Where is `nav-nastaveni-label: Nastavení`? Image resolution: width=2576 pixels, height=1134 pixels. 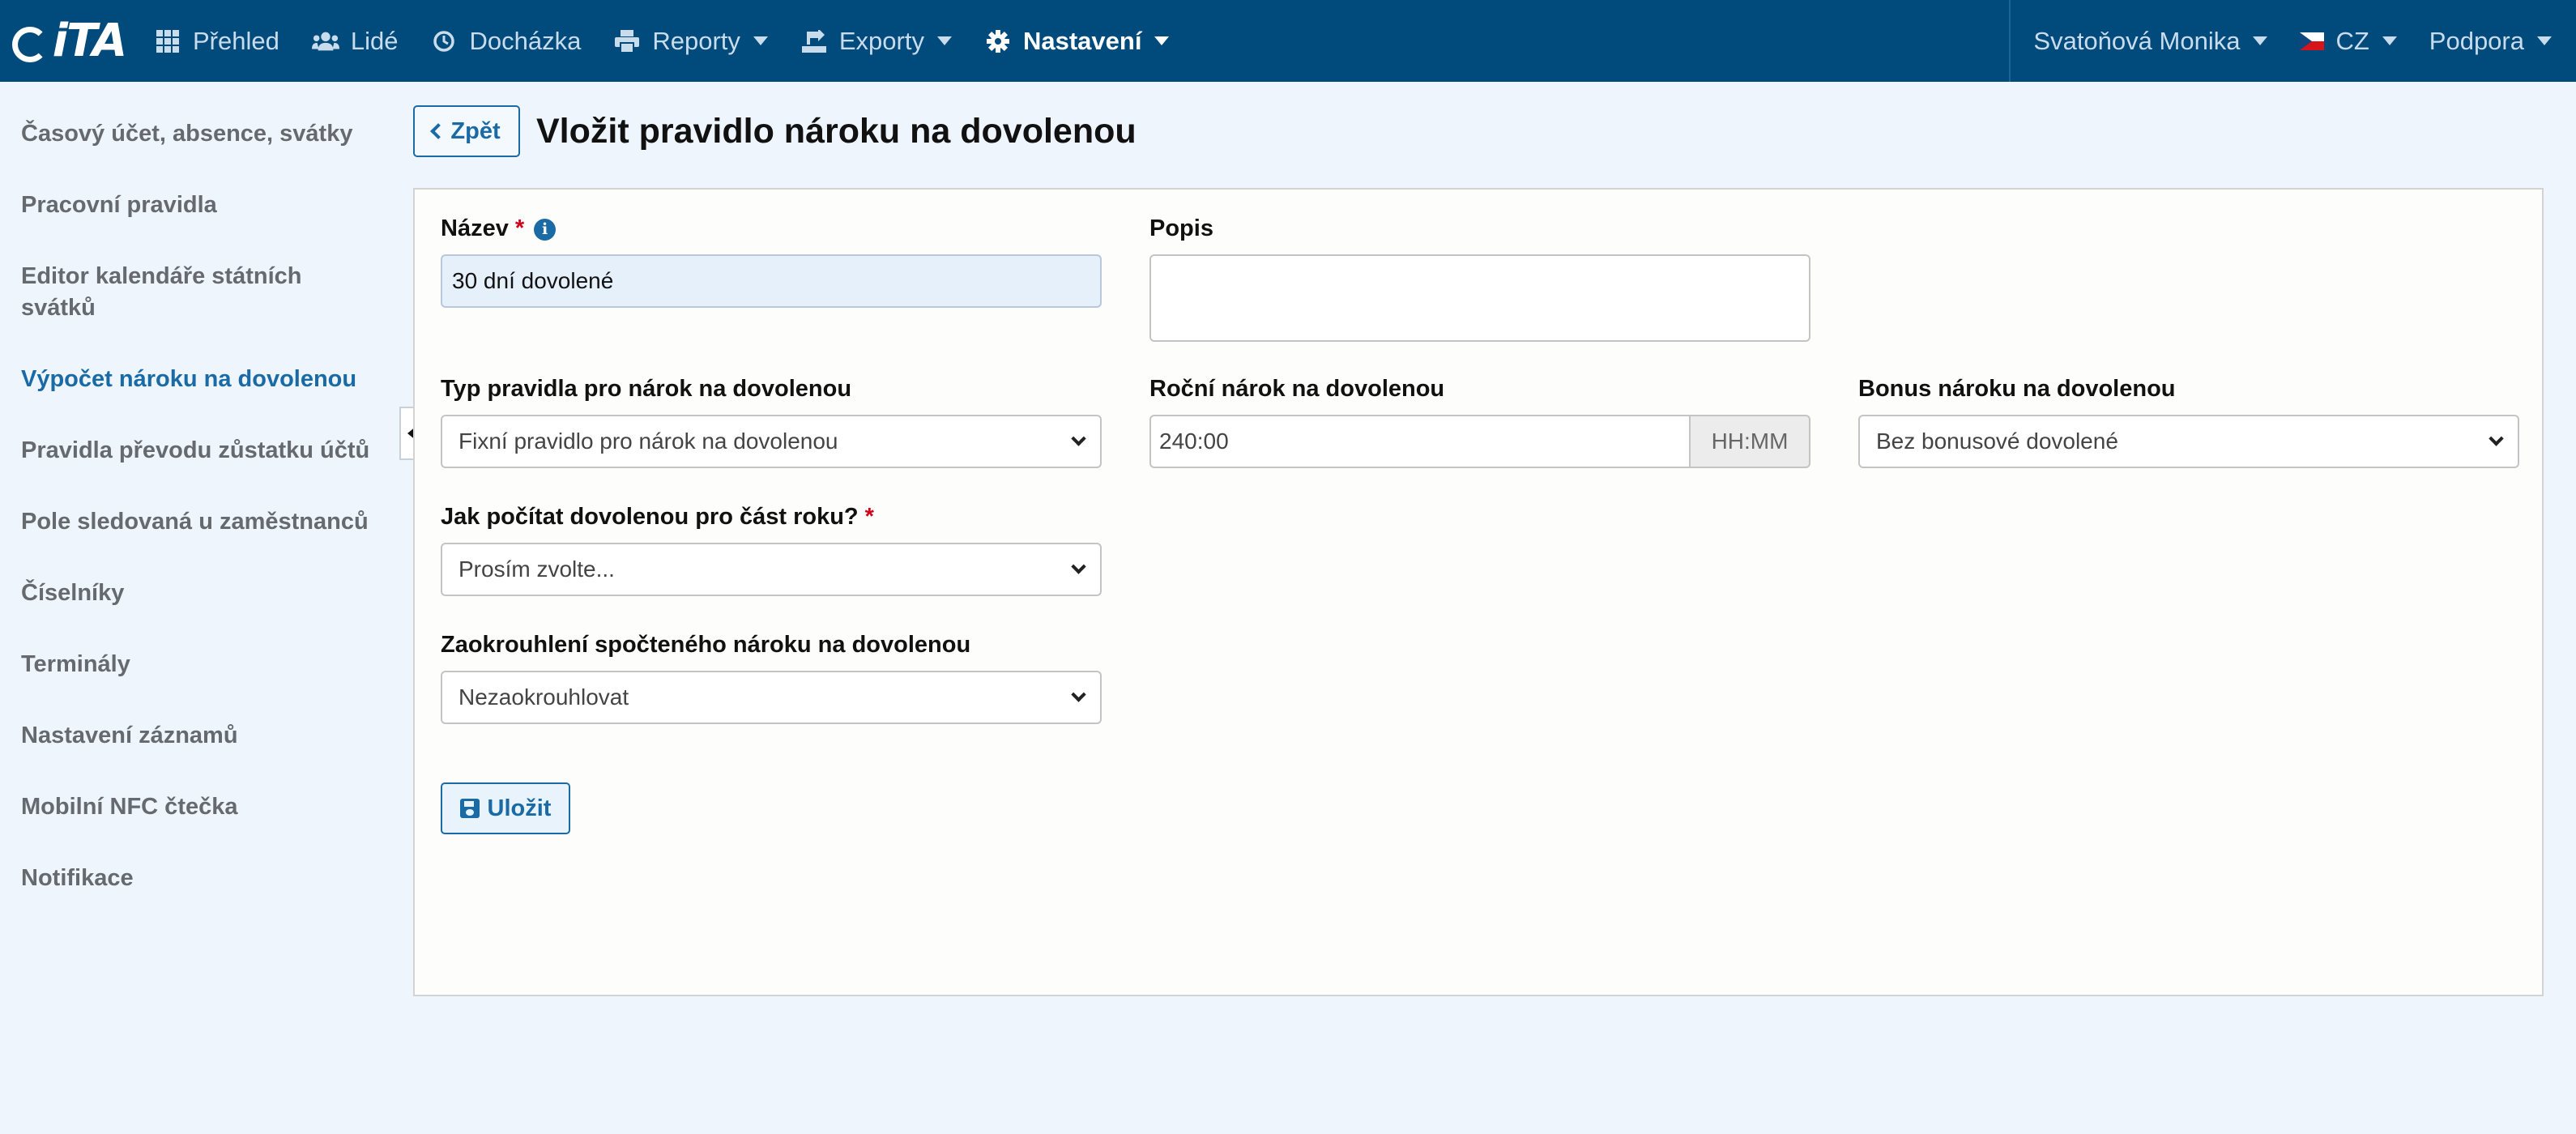
nav-nastaveni-label: Nastavení is located at coordinates (1082, 40).